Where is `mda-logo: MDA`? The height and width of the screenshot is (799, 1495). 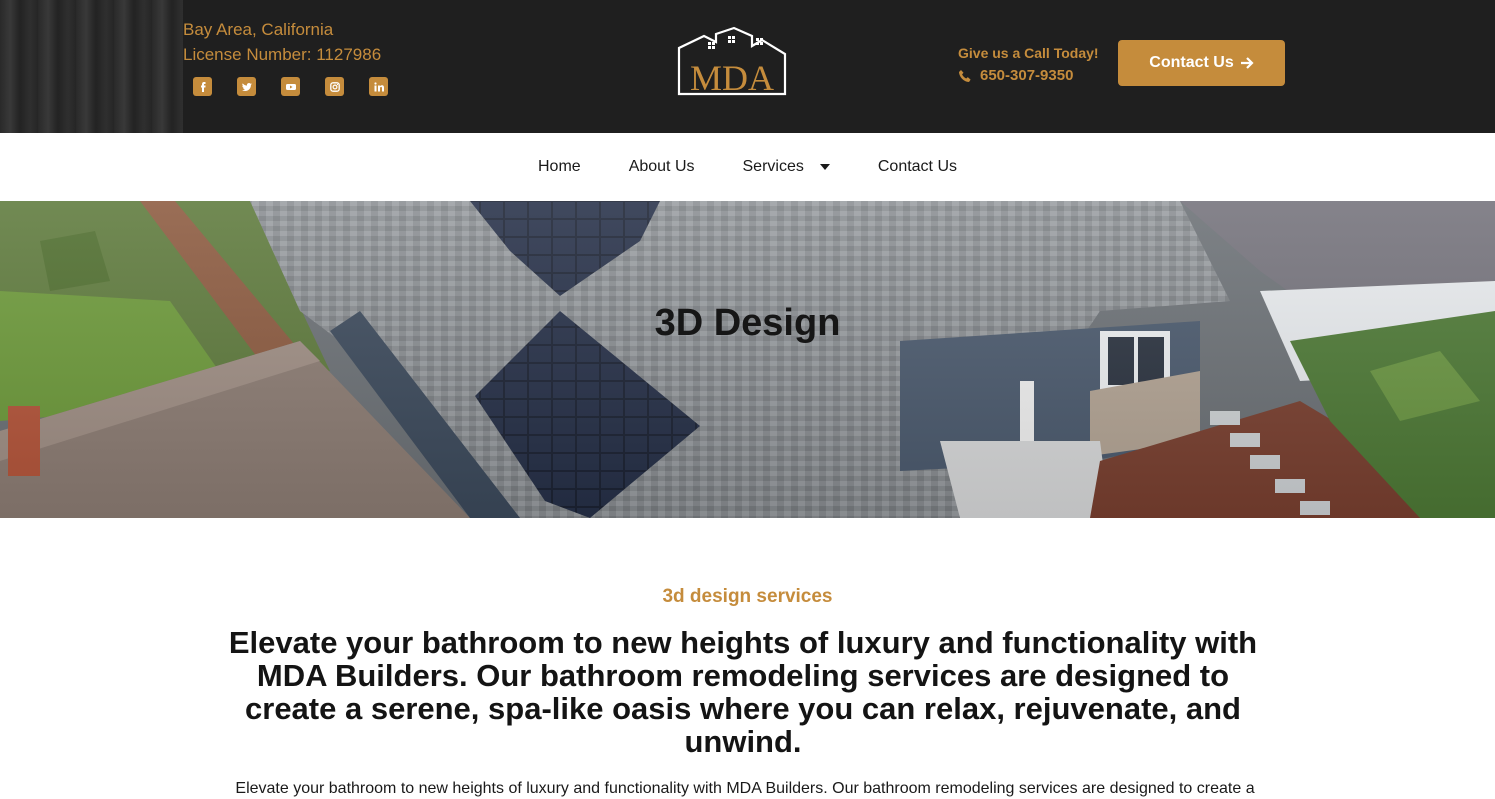
mda-logo: MDA is located at coordinates (732, 62).